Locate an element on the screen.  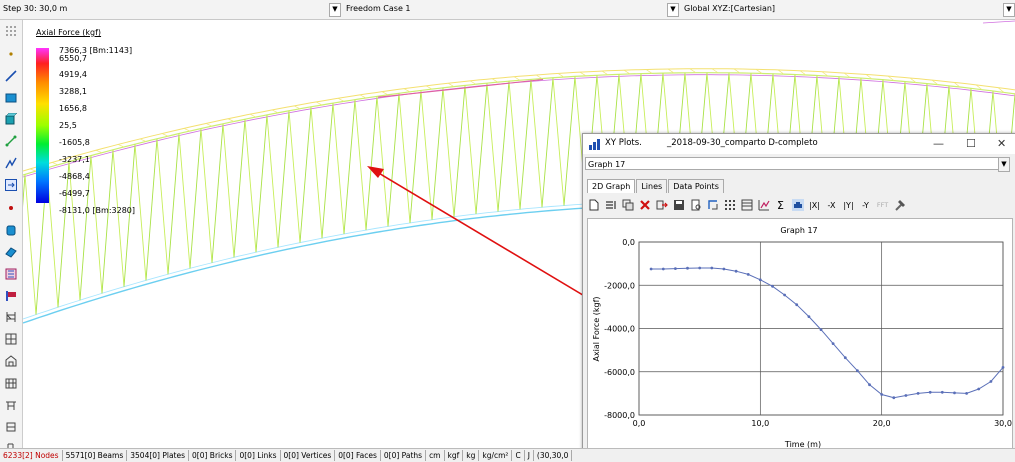
frame-icon is located at coordinates (11, 383).